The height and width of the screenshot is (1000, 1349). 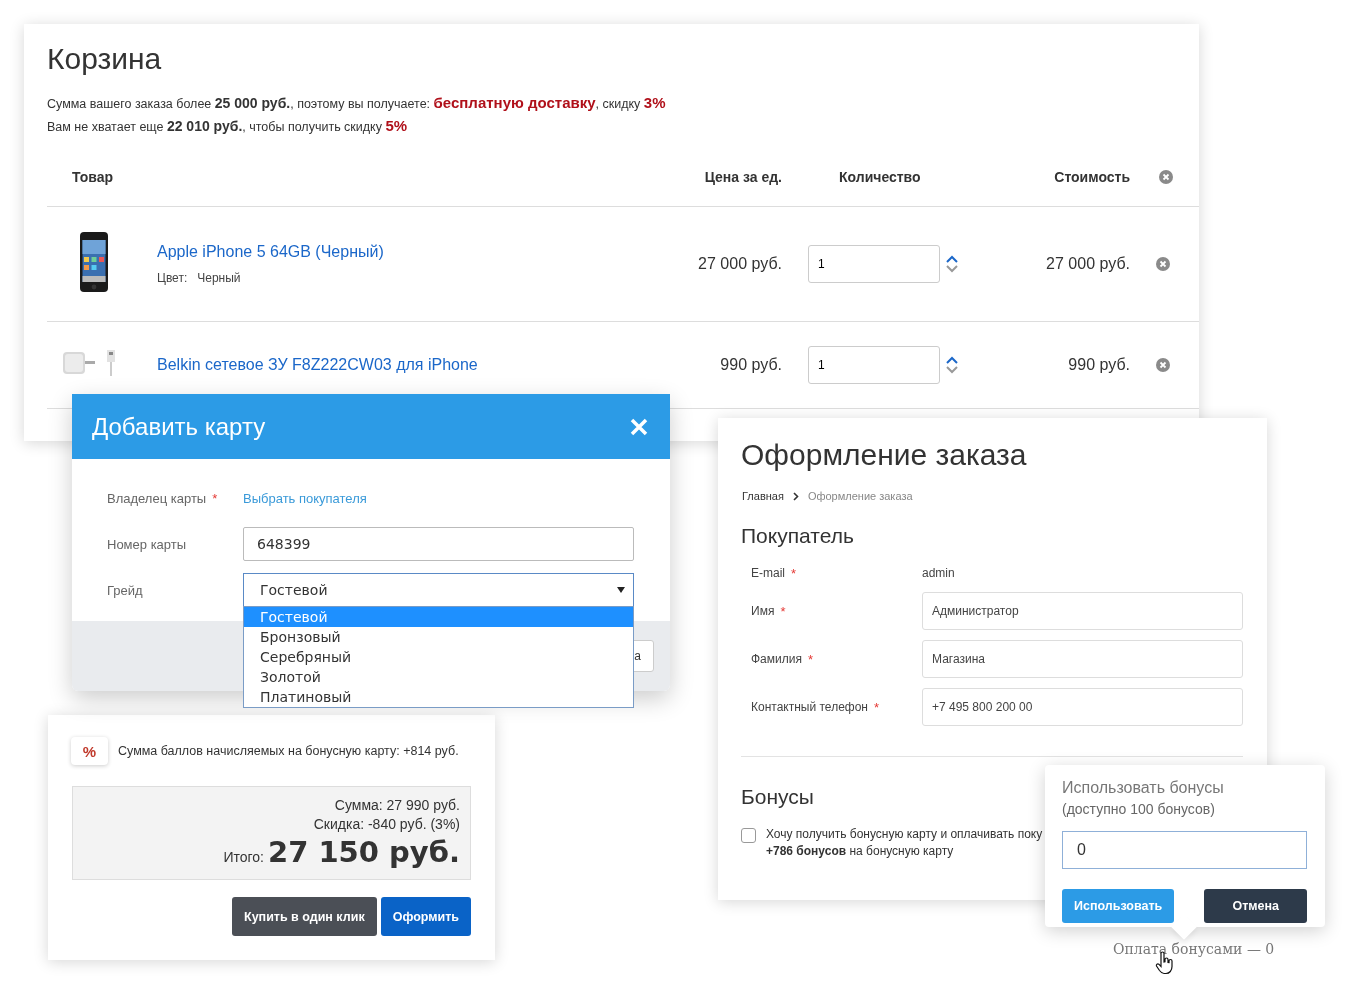 What do you see at coordinates (1184, 850) in the screenshot?
I see `bonus-amount-field: 0` at bounding box center [1184, 850].